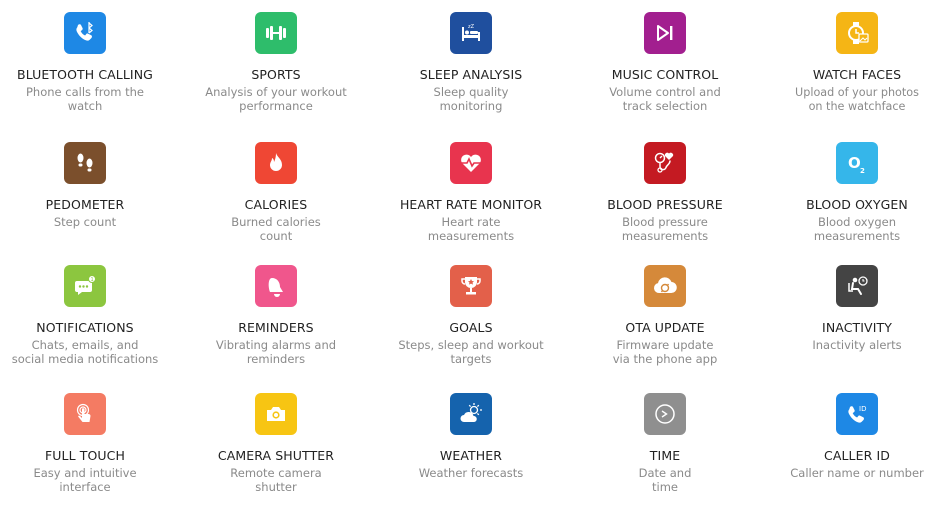 The image size is (936, 511). Describe the element at coordinates (857, 229) in the screenshot. I see `feature-description: Blood oxygen measurements` at that location.